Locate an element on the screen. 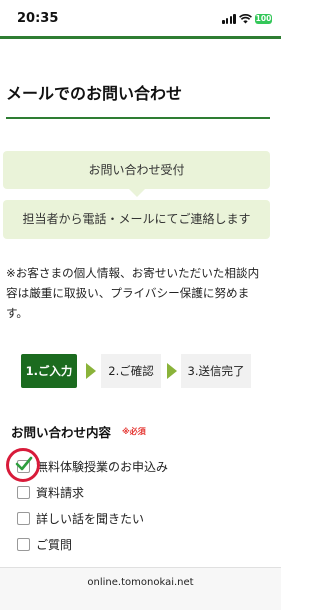  contact-notice-banner: 担当者から電話・メールにてご連絡します is located at coordinates (136, 219).